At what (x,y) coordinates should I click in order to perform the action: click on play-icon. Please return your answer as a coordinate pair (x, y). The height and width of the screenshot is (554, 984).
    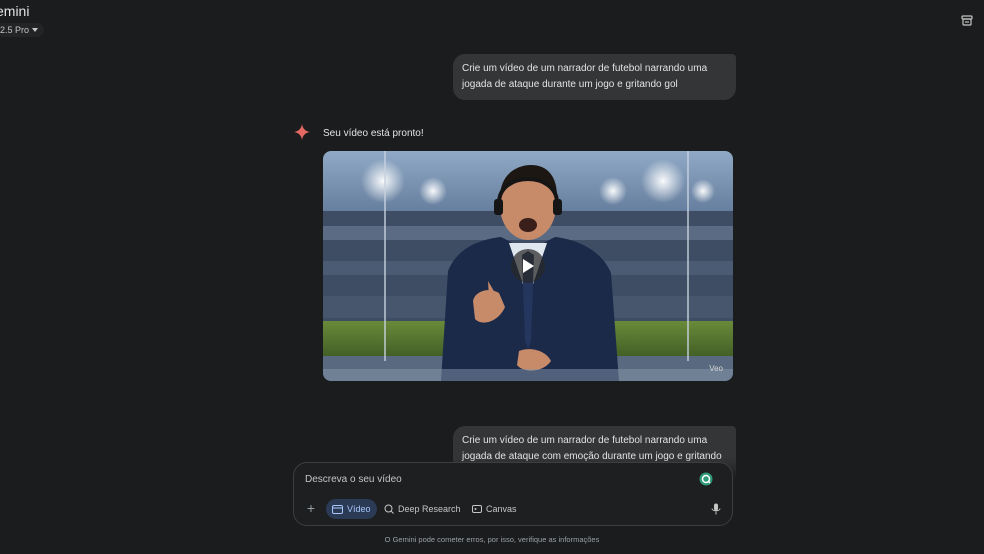
    Looking at the image, I should click on (528, 266).